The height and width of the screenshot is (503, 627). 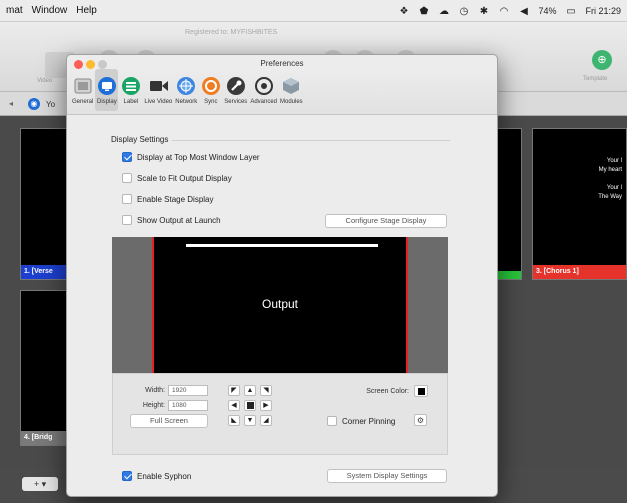 I want to click on tab-sync: Sync, so click(x=210, y=90).